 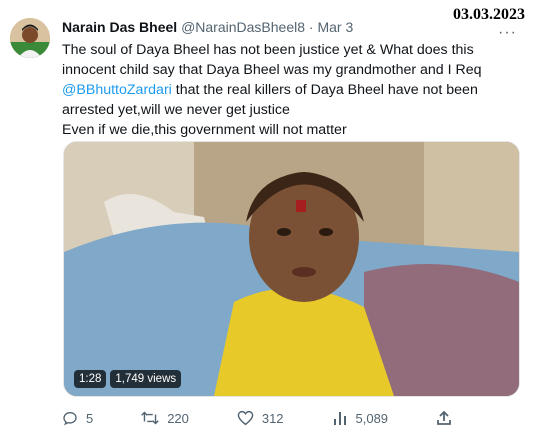 I want to click on retweet-count: 220, so click(x=178, y=418).